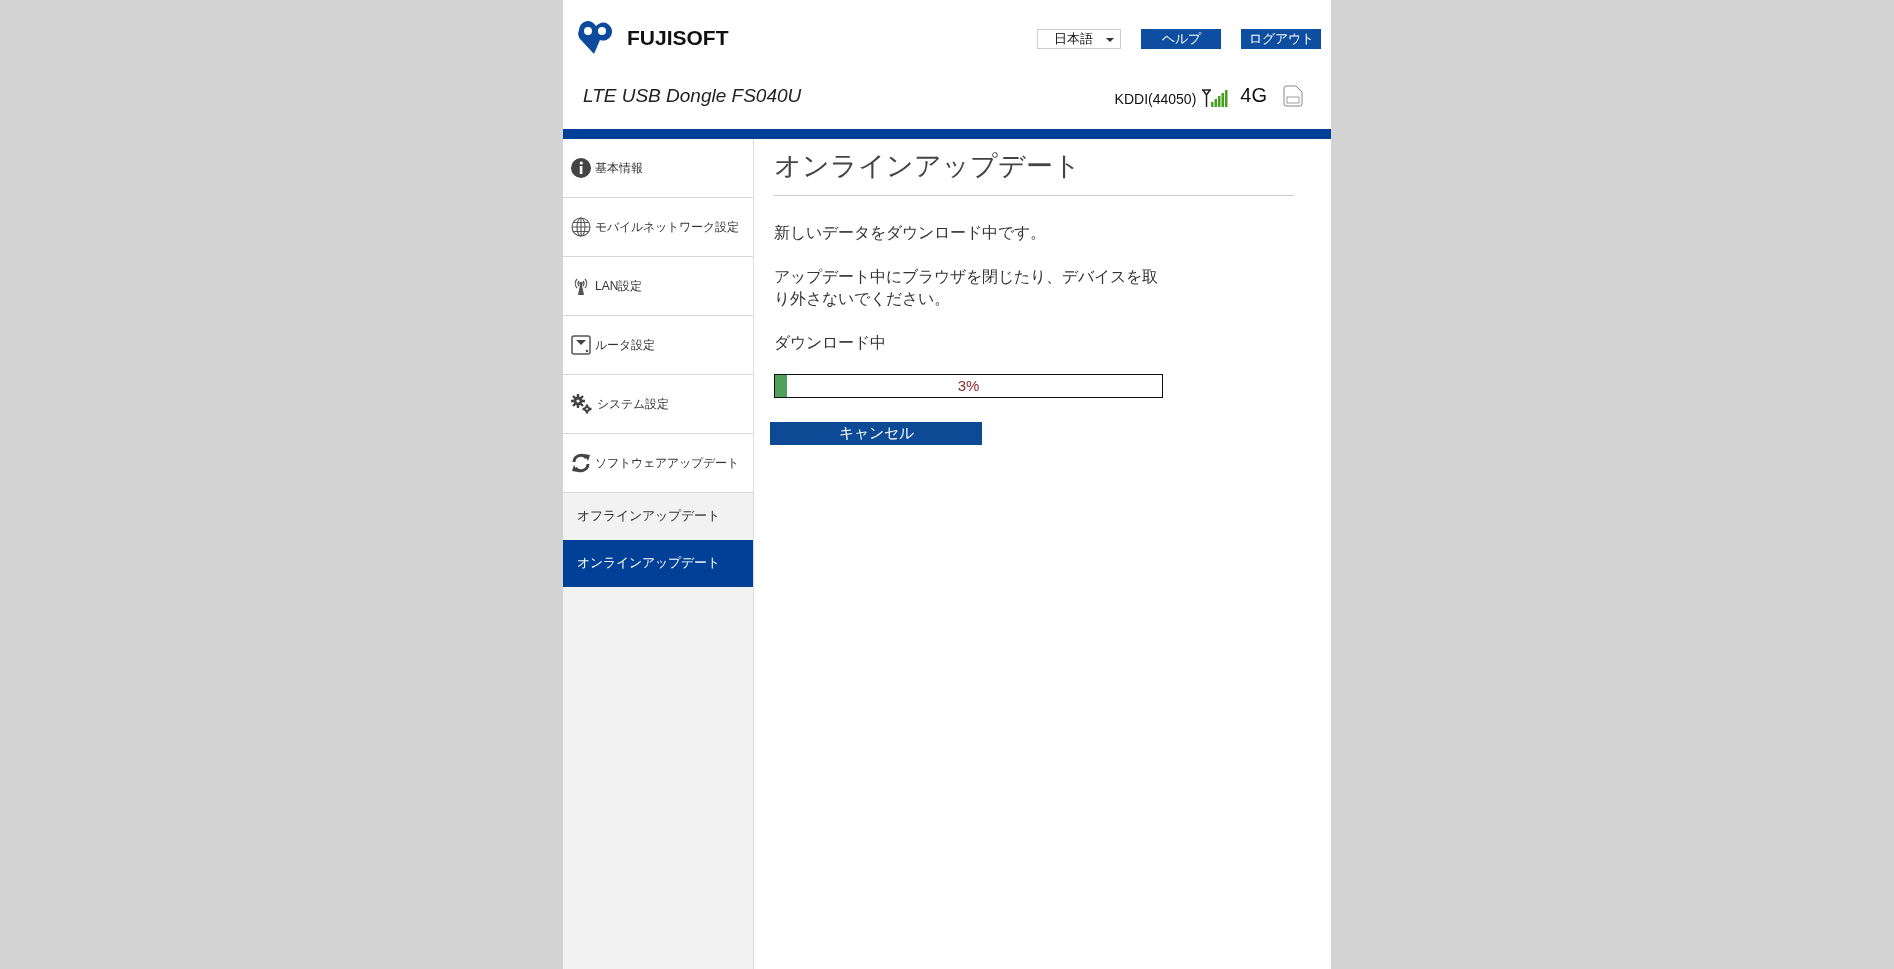 This screenshot has width=1894, height=969. Describe the element at coordinates (876, 433) in the screenshot. I see `cancel-button: キャンセル` at that location.